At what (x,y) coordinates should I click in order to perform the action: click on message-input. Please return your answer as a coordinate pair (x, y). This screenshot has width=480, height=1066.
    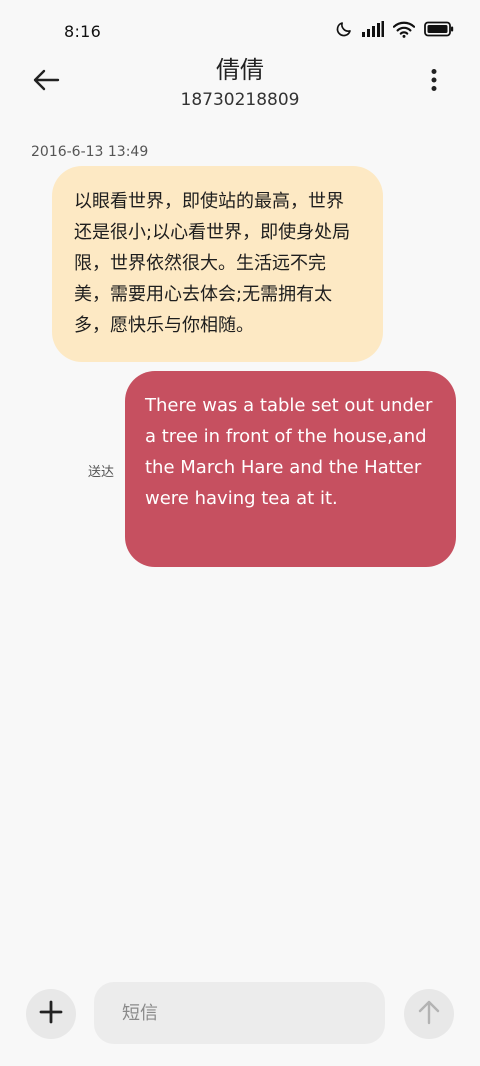
    Looking at the image, I should click on (239, 1013).